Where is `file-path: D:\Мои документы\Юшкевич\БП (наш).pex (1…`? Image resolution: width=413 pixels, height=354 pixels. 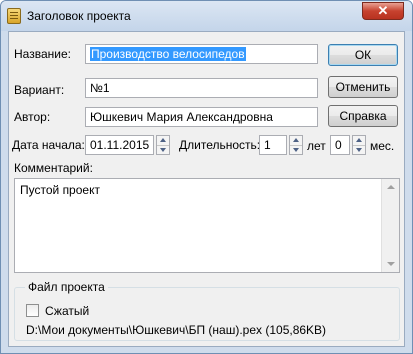
file-path: D:\Мои документы\Юшкевич\БП (наш).pex (1… is located at coordinates (176, 330).